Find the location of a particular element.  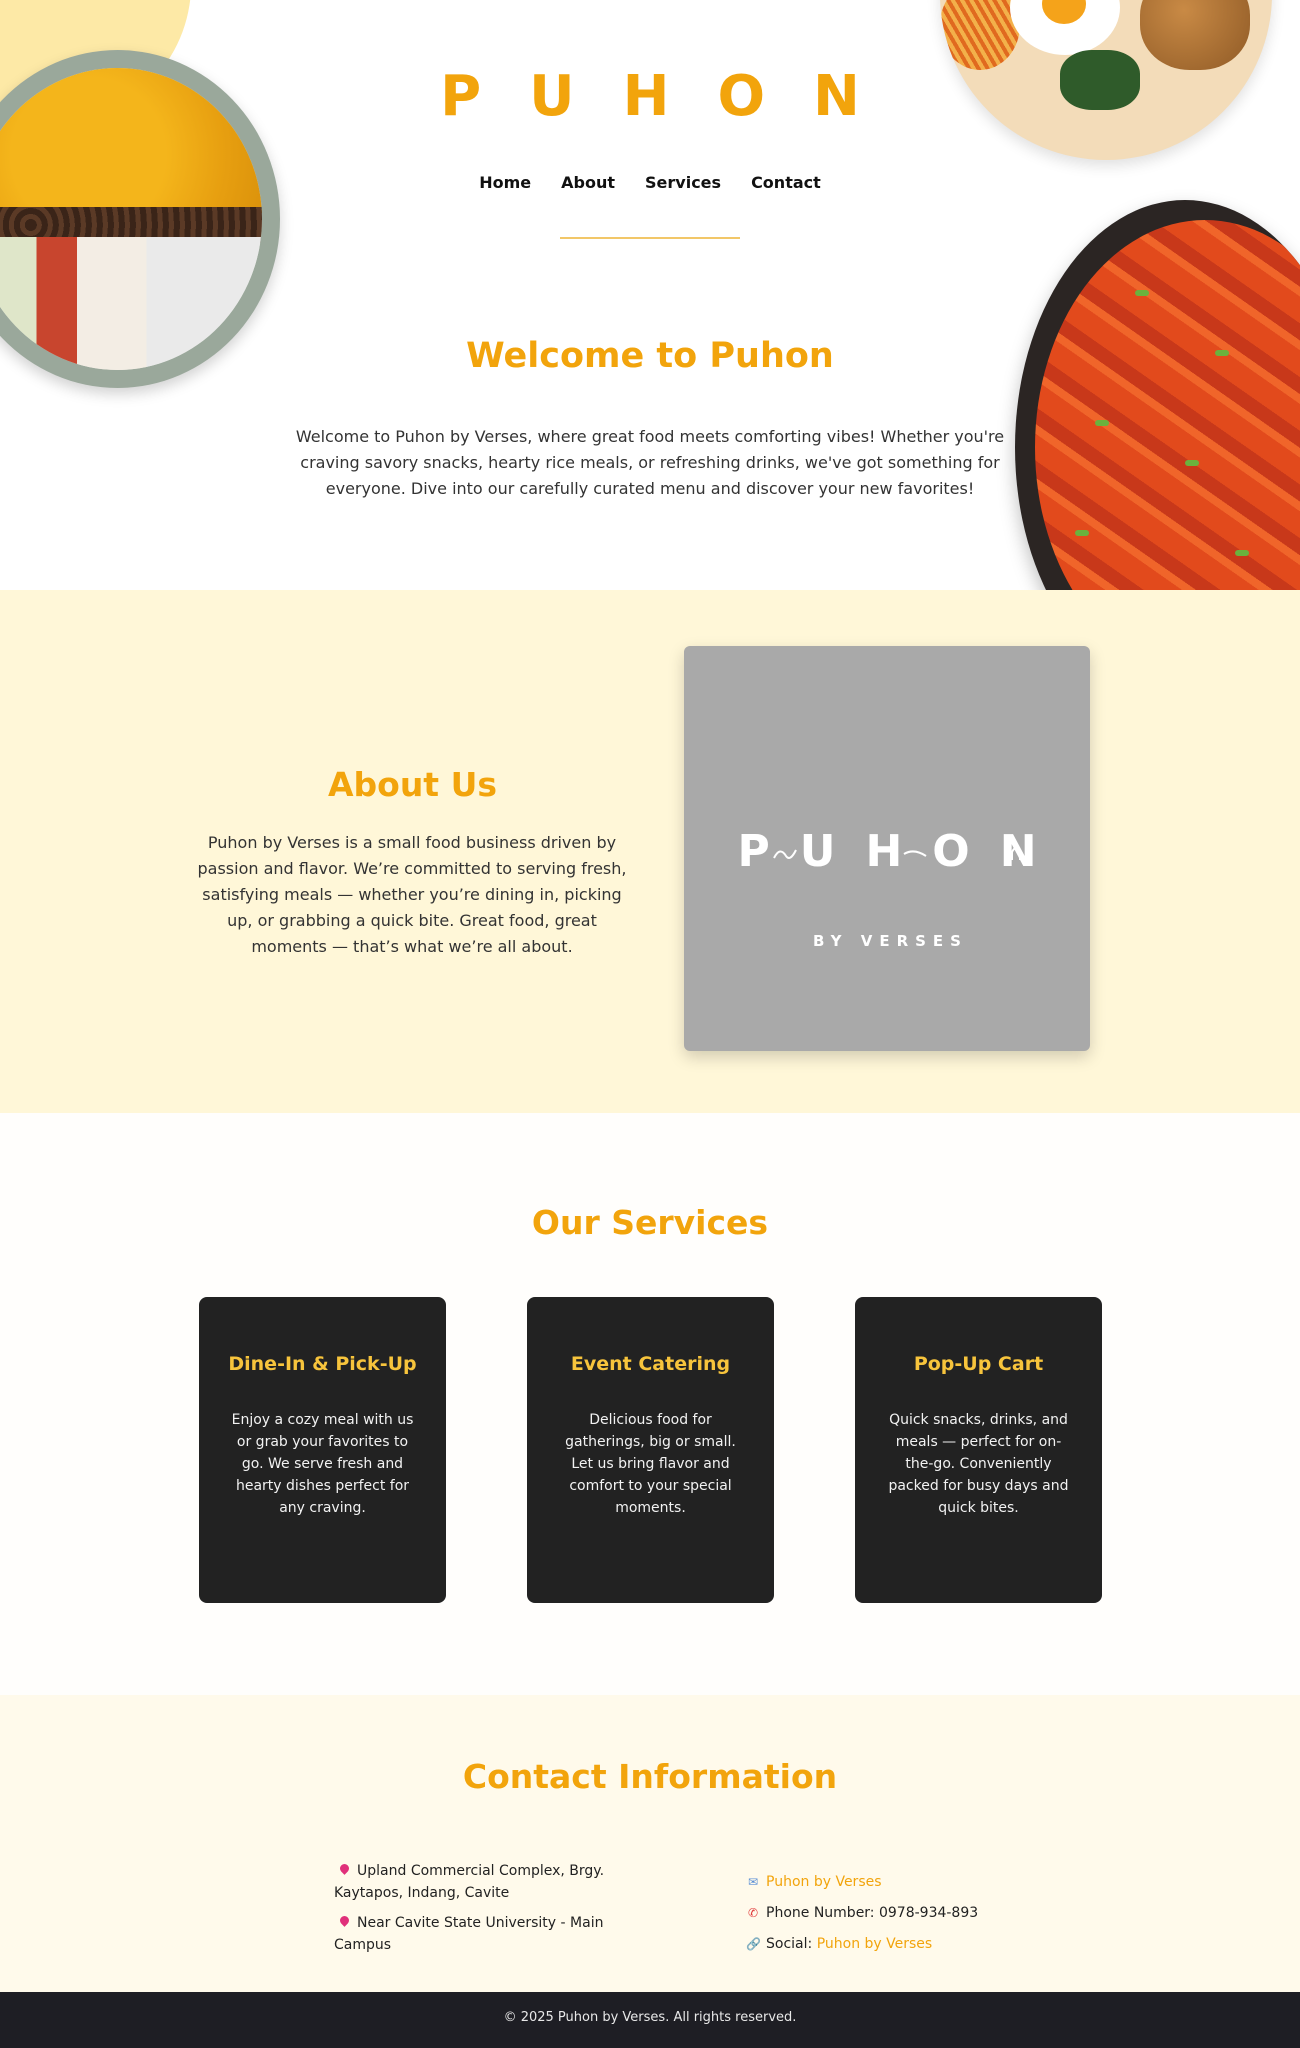

nav-divider is located at coordinates (650, 238).